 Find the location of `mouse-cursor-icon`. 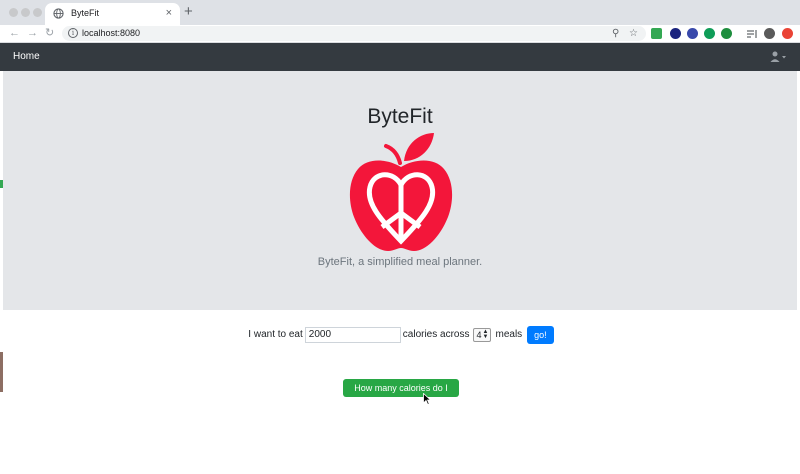

mouse-cursor-icon is located at coordinates (427, 399).